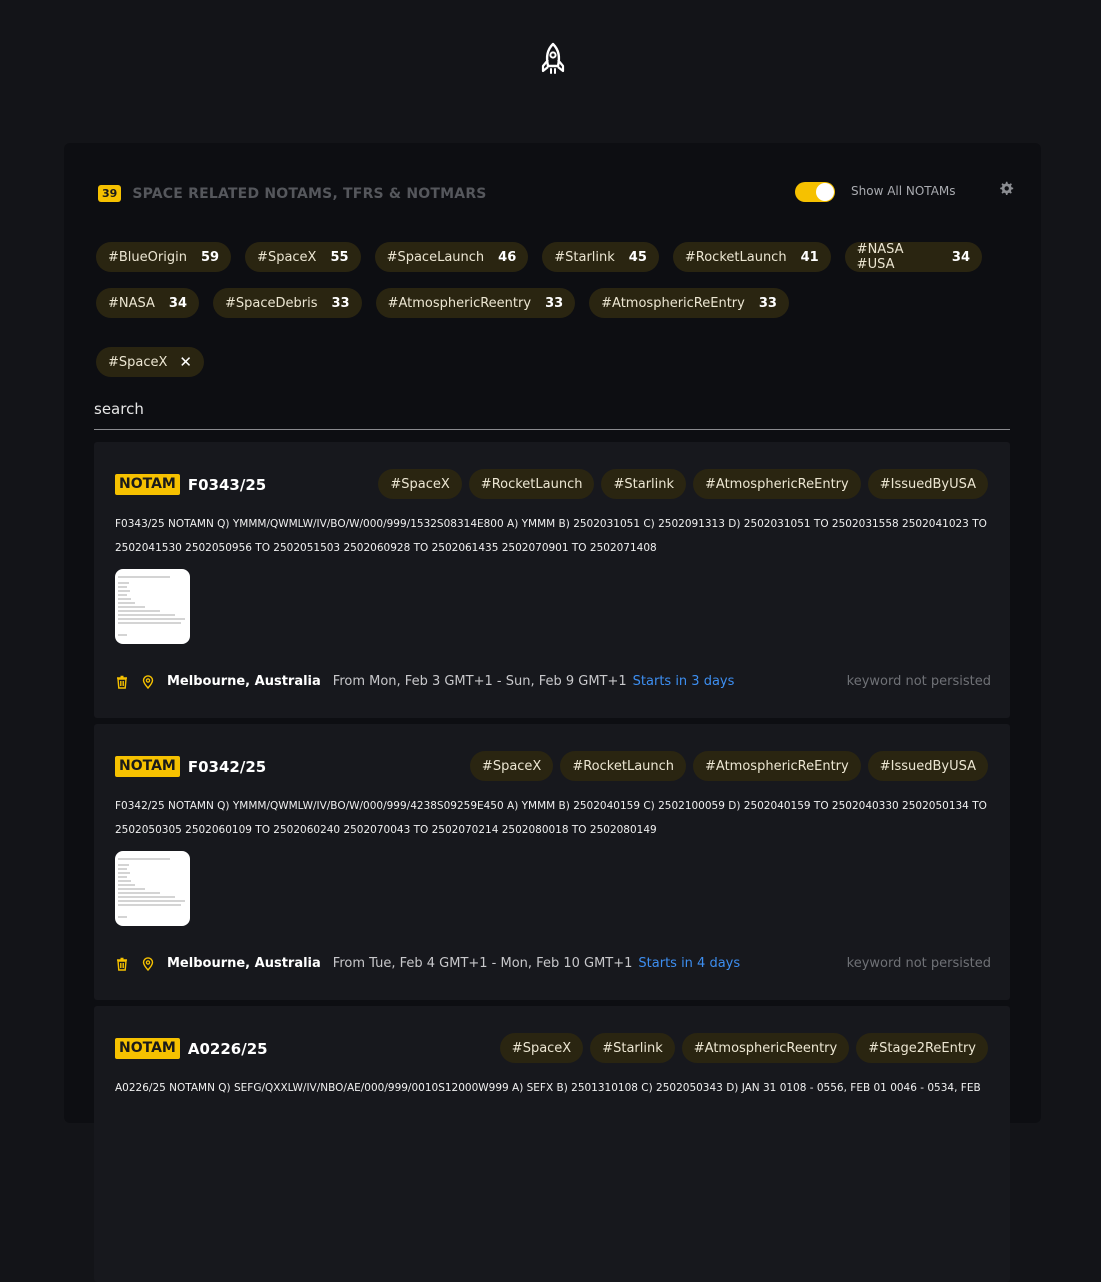 This screenshot has width=1101, height=1282. I want to click on panel-header: 39 SPACE RELATED NOTAMS, TFRS & NOTMARS, so click(292, 193).